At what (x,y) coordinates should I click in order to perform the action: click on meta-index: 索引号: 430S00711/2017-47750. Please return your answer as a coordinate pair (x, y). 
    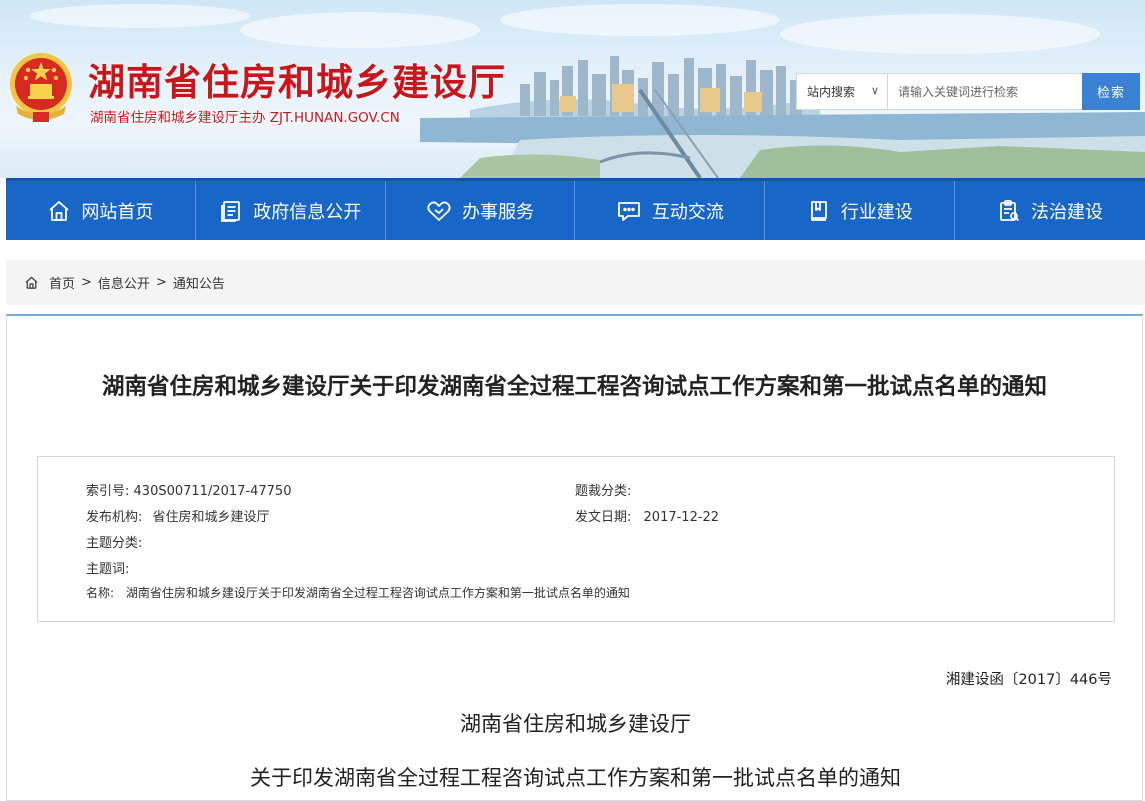
    Looking at the image, I should click on (188, 489).